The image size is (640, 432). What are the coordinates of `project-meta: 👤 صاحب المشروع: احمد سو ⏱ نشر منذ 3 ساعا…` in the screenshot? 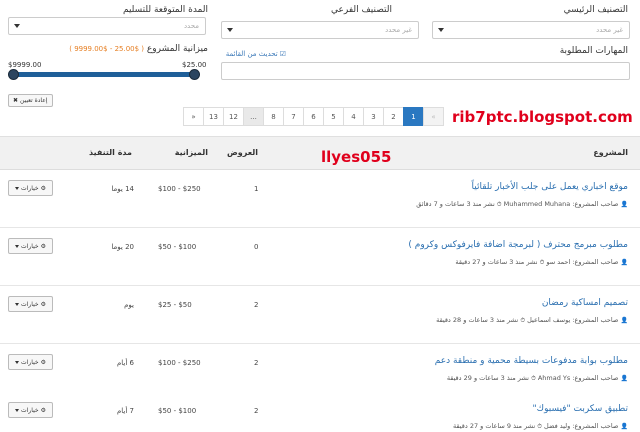 It's located at (541, 262).